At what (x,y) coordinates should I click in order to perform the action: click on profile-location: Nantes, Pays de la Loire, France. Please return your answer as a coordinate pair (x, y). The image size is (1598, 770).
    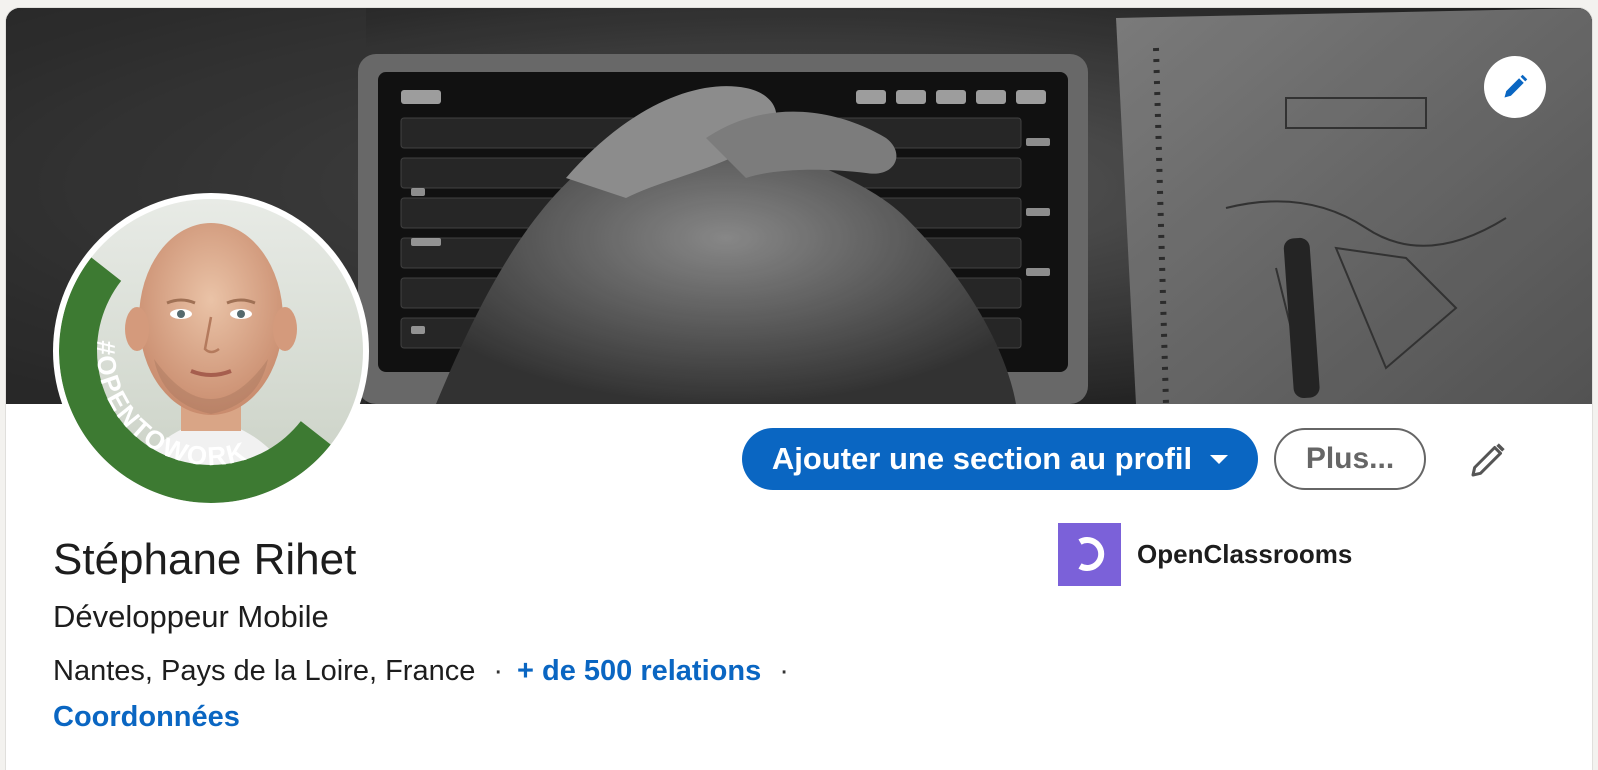
    Looking at the image, I should click on (264, 671).